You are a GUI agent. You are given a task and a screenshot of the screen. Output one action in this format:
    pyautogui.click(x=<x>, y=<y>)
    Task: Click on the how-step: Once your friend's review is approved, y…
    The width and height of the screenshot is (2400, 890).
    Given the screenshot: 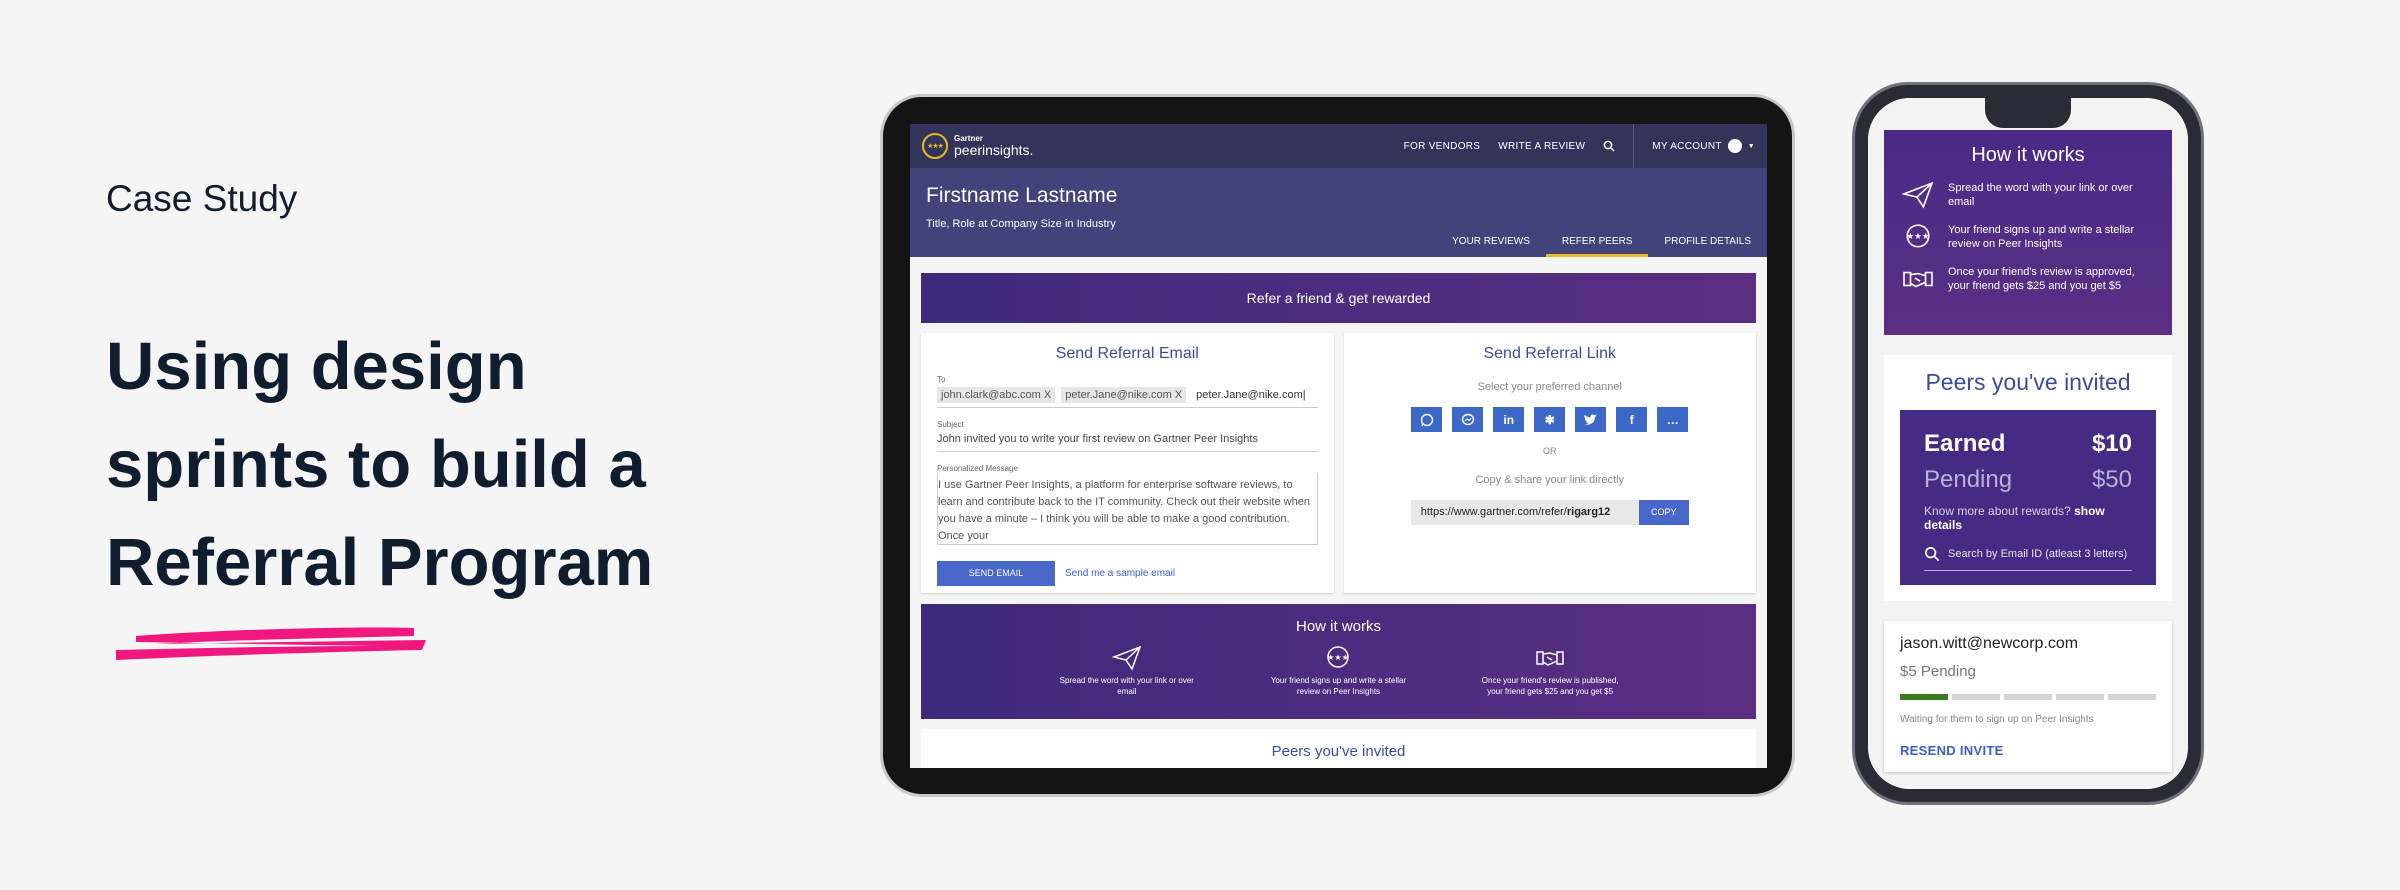 What is the action you would take?
    pyautogui.click(x=2028, y=279)
    